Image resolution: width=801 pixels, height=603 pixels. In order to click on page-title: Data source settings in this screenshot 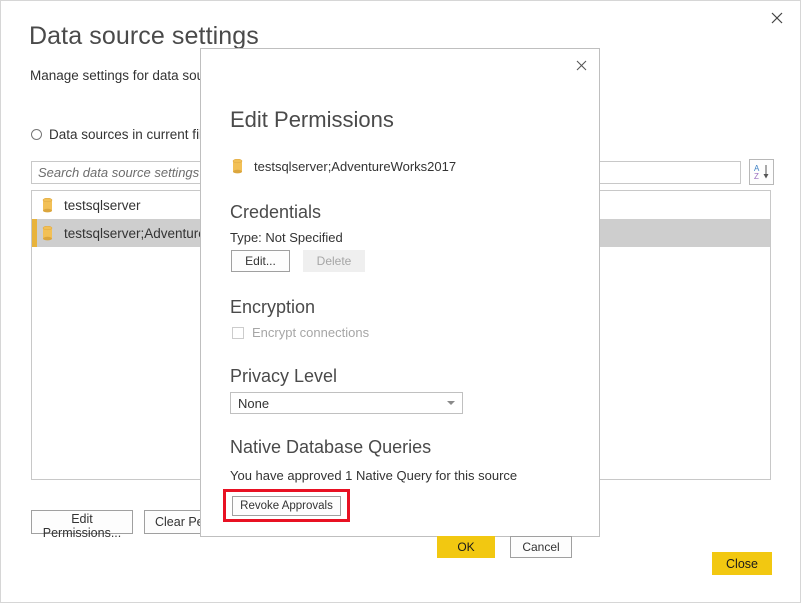, I will do `click(144, 36)`.